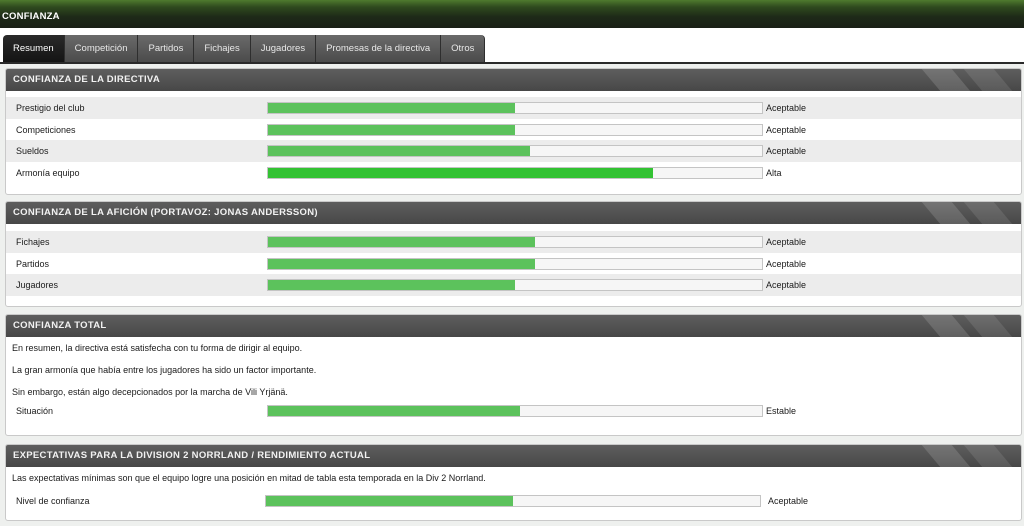  Describe the element at coordinates (513, 326) in the screenshot. I see `panel-header: CONFIANZA TOTAL` at that location.